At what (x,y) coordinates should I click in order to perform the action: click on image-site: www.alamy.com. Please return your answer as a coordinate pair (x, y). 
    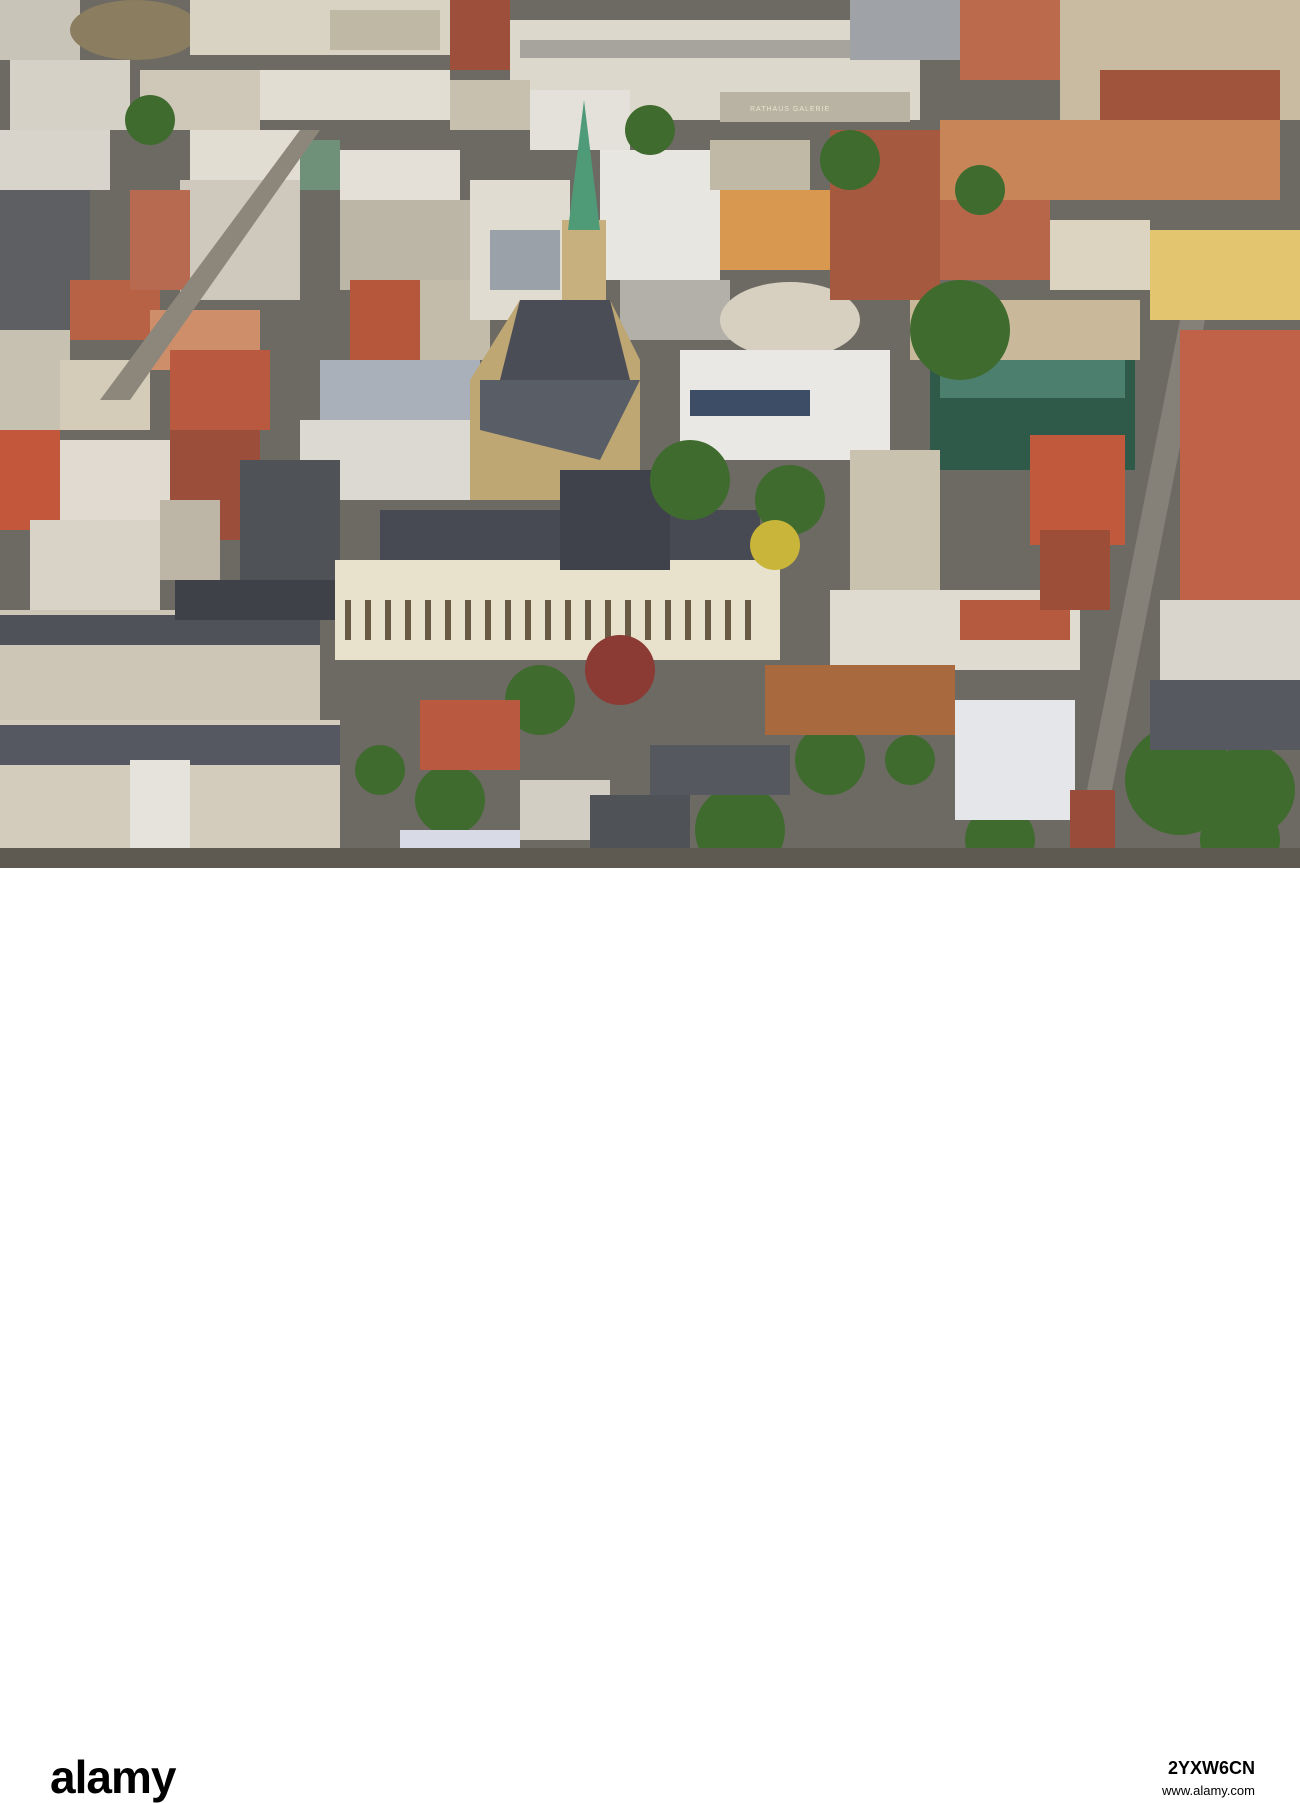
    Looking at the image, I should click on (1208, 1790).